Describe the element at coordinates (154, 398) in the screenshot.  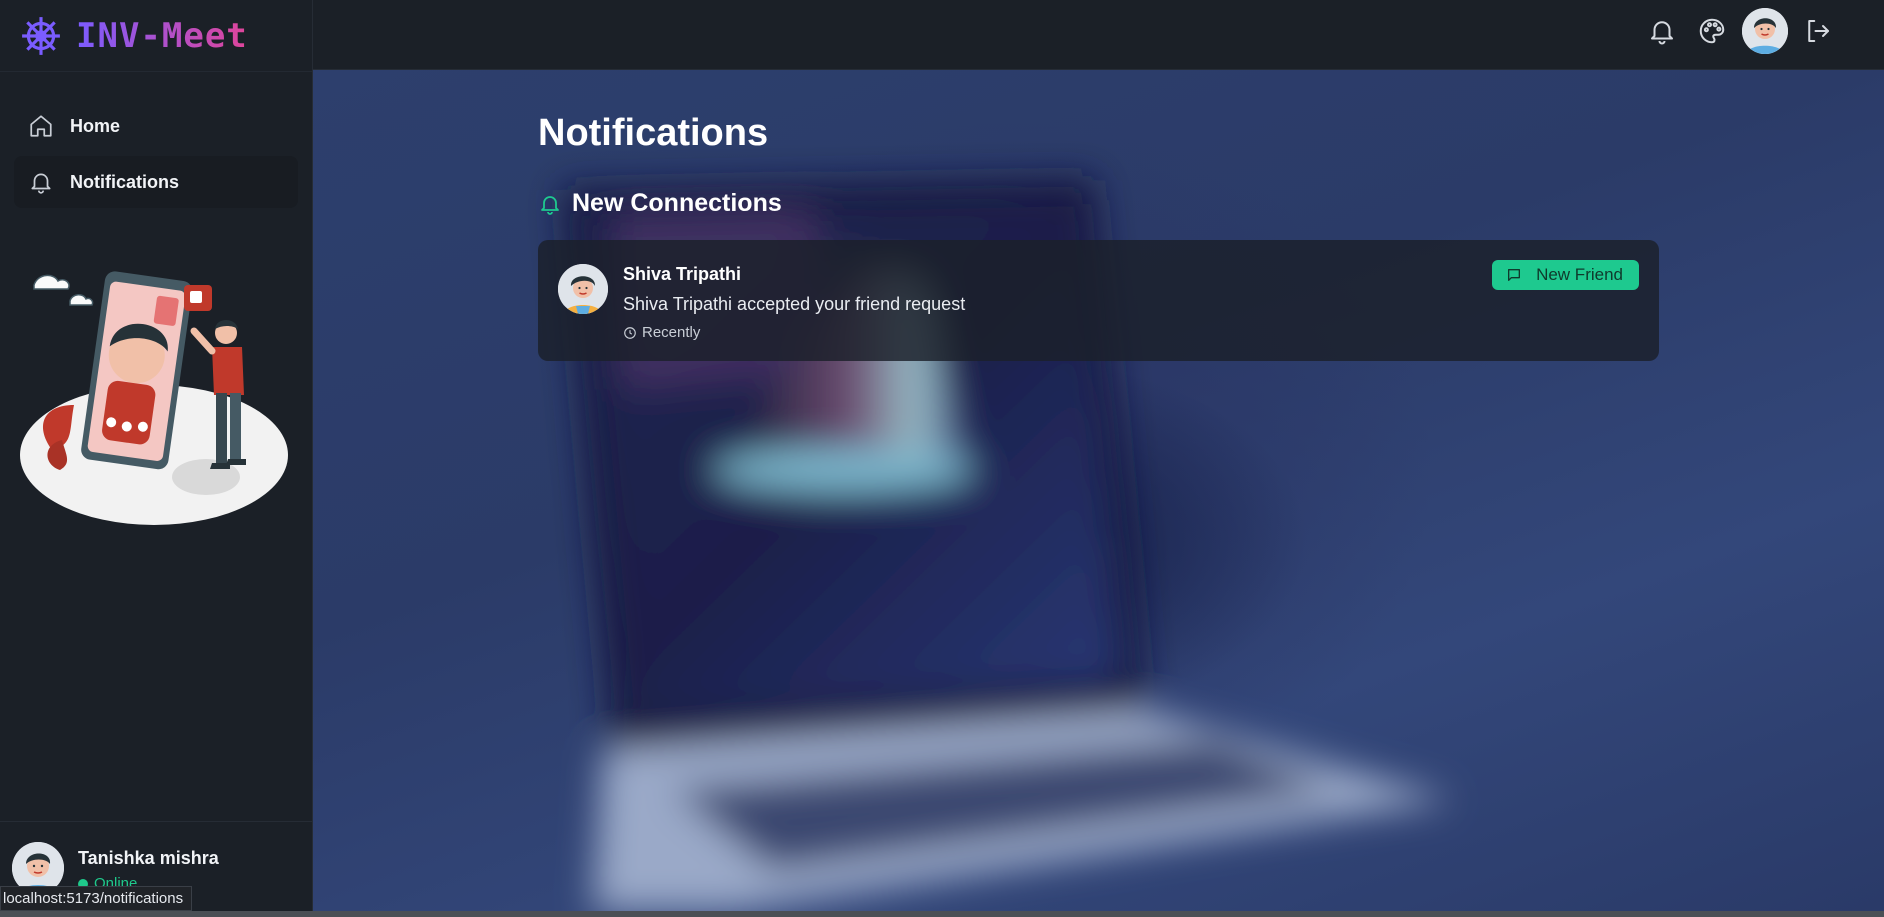
I see `video-call-illustration` at that location.